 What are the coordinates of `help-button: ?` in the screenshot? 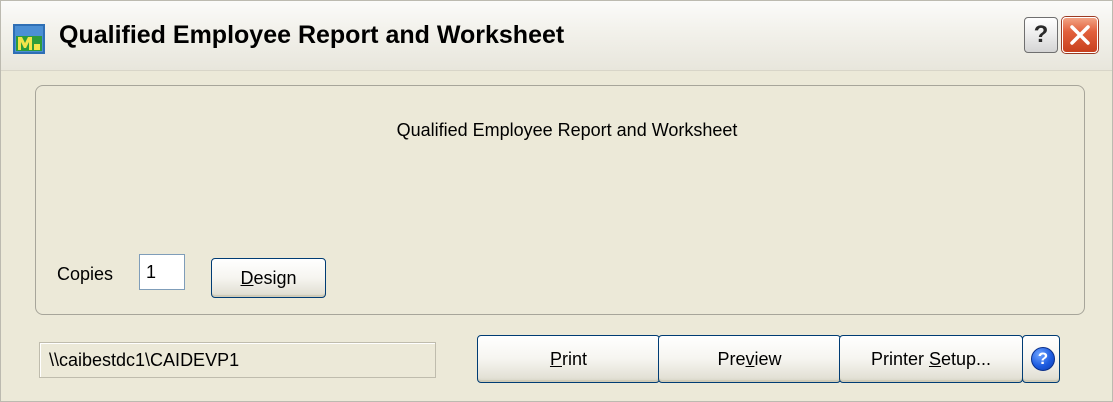 It's located at (1041, 359).